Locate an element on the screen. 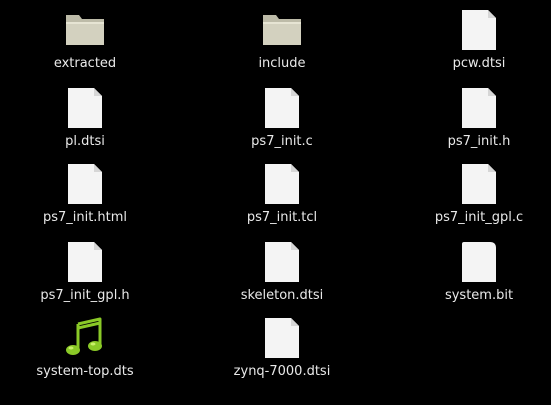  file-name: ps7_init.tcl is located at coordinates (282, 217).